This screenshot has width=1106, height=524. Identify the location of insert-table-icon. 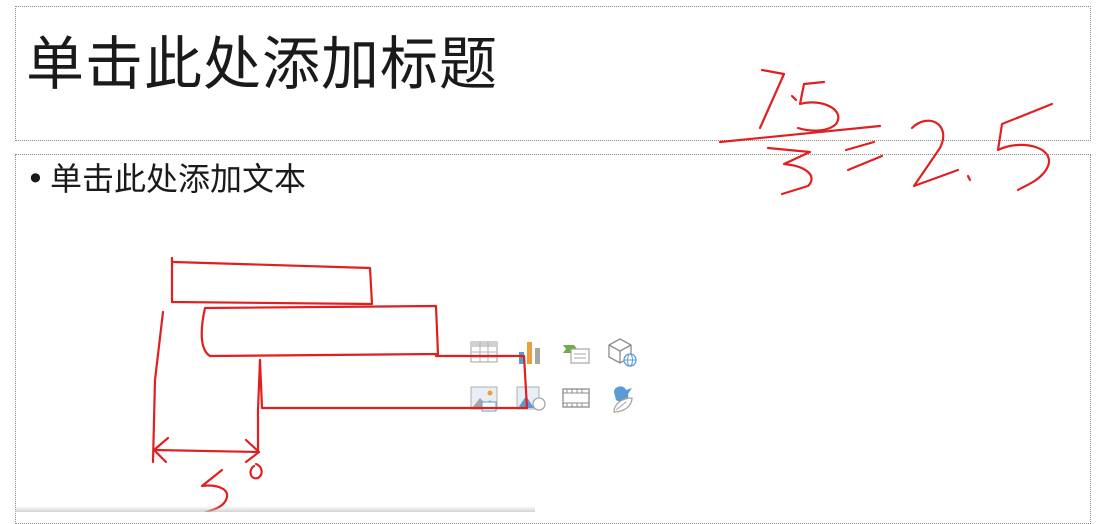
(484, 352).